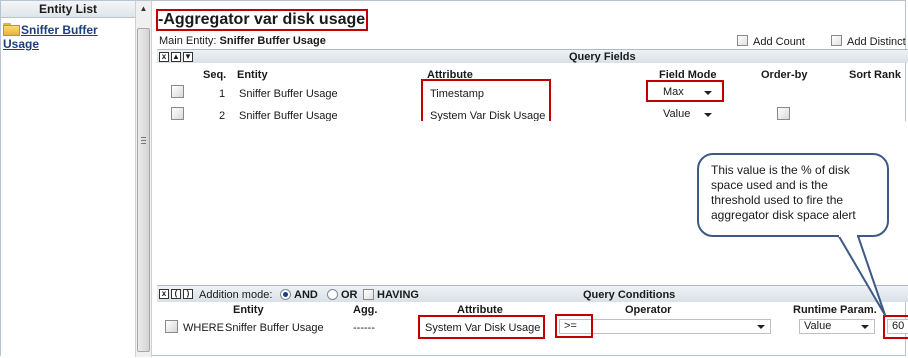 This screenshot has width=908, height=358. Describe the element at coordinates (274, 328) in the screenshot. I see `condition-entity: Sniffer Buffer Usage` at that location.